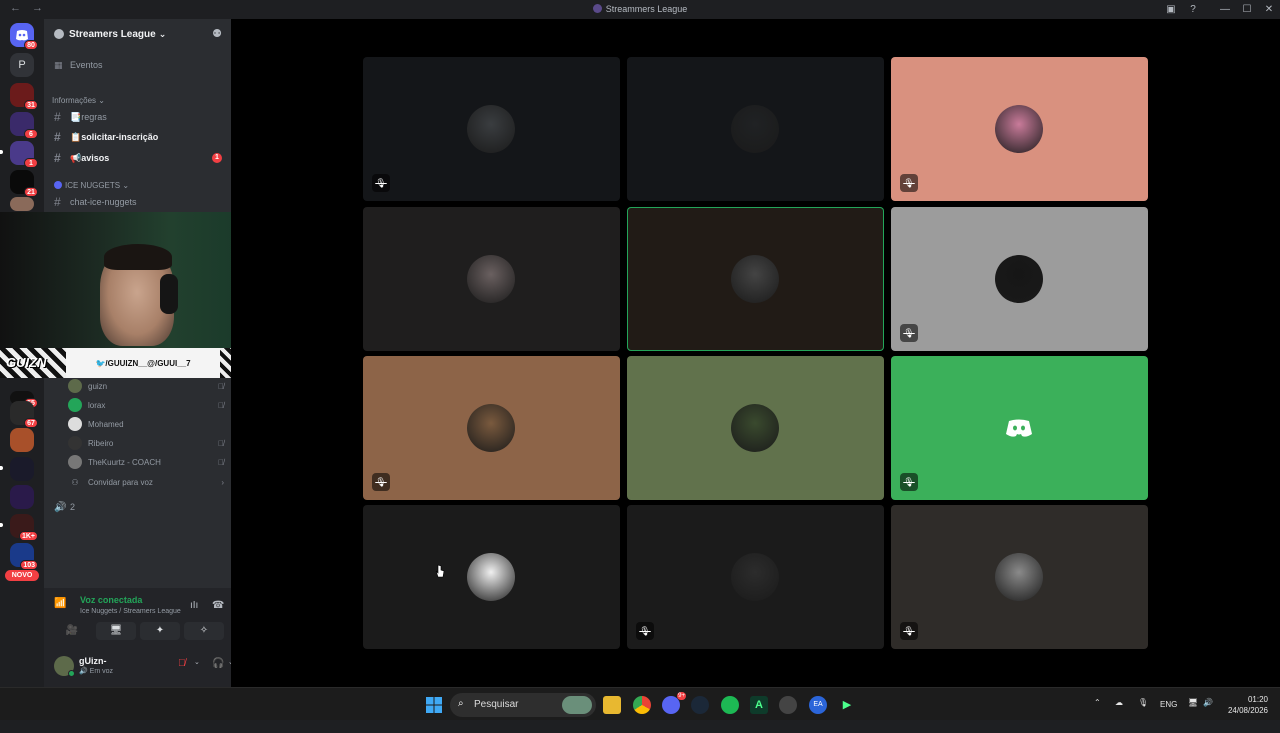 The image size is (1280, 733). I want to click on close-button: ✕, so click(1269, 9).